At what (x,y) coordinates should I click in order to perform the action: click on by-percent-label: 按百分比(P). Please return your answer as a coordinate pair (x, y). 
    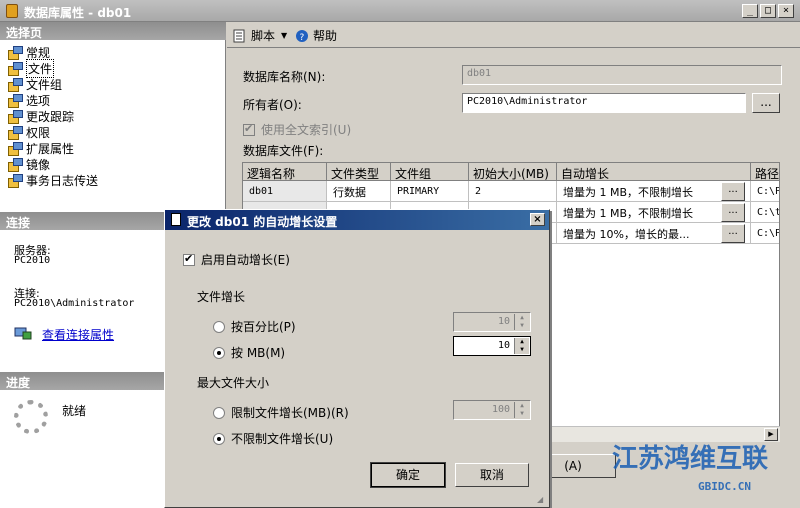
    Looking at the image, I should click on (263, 327).